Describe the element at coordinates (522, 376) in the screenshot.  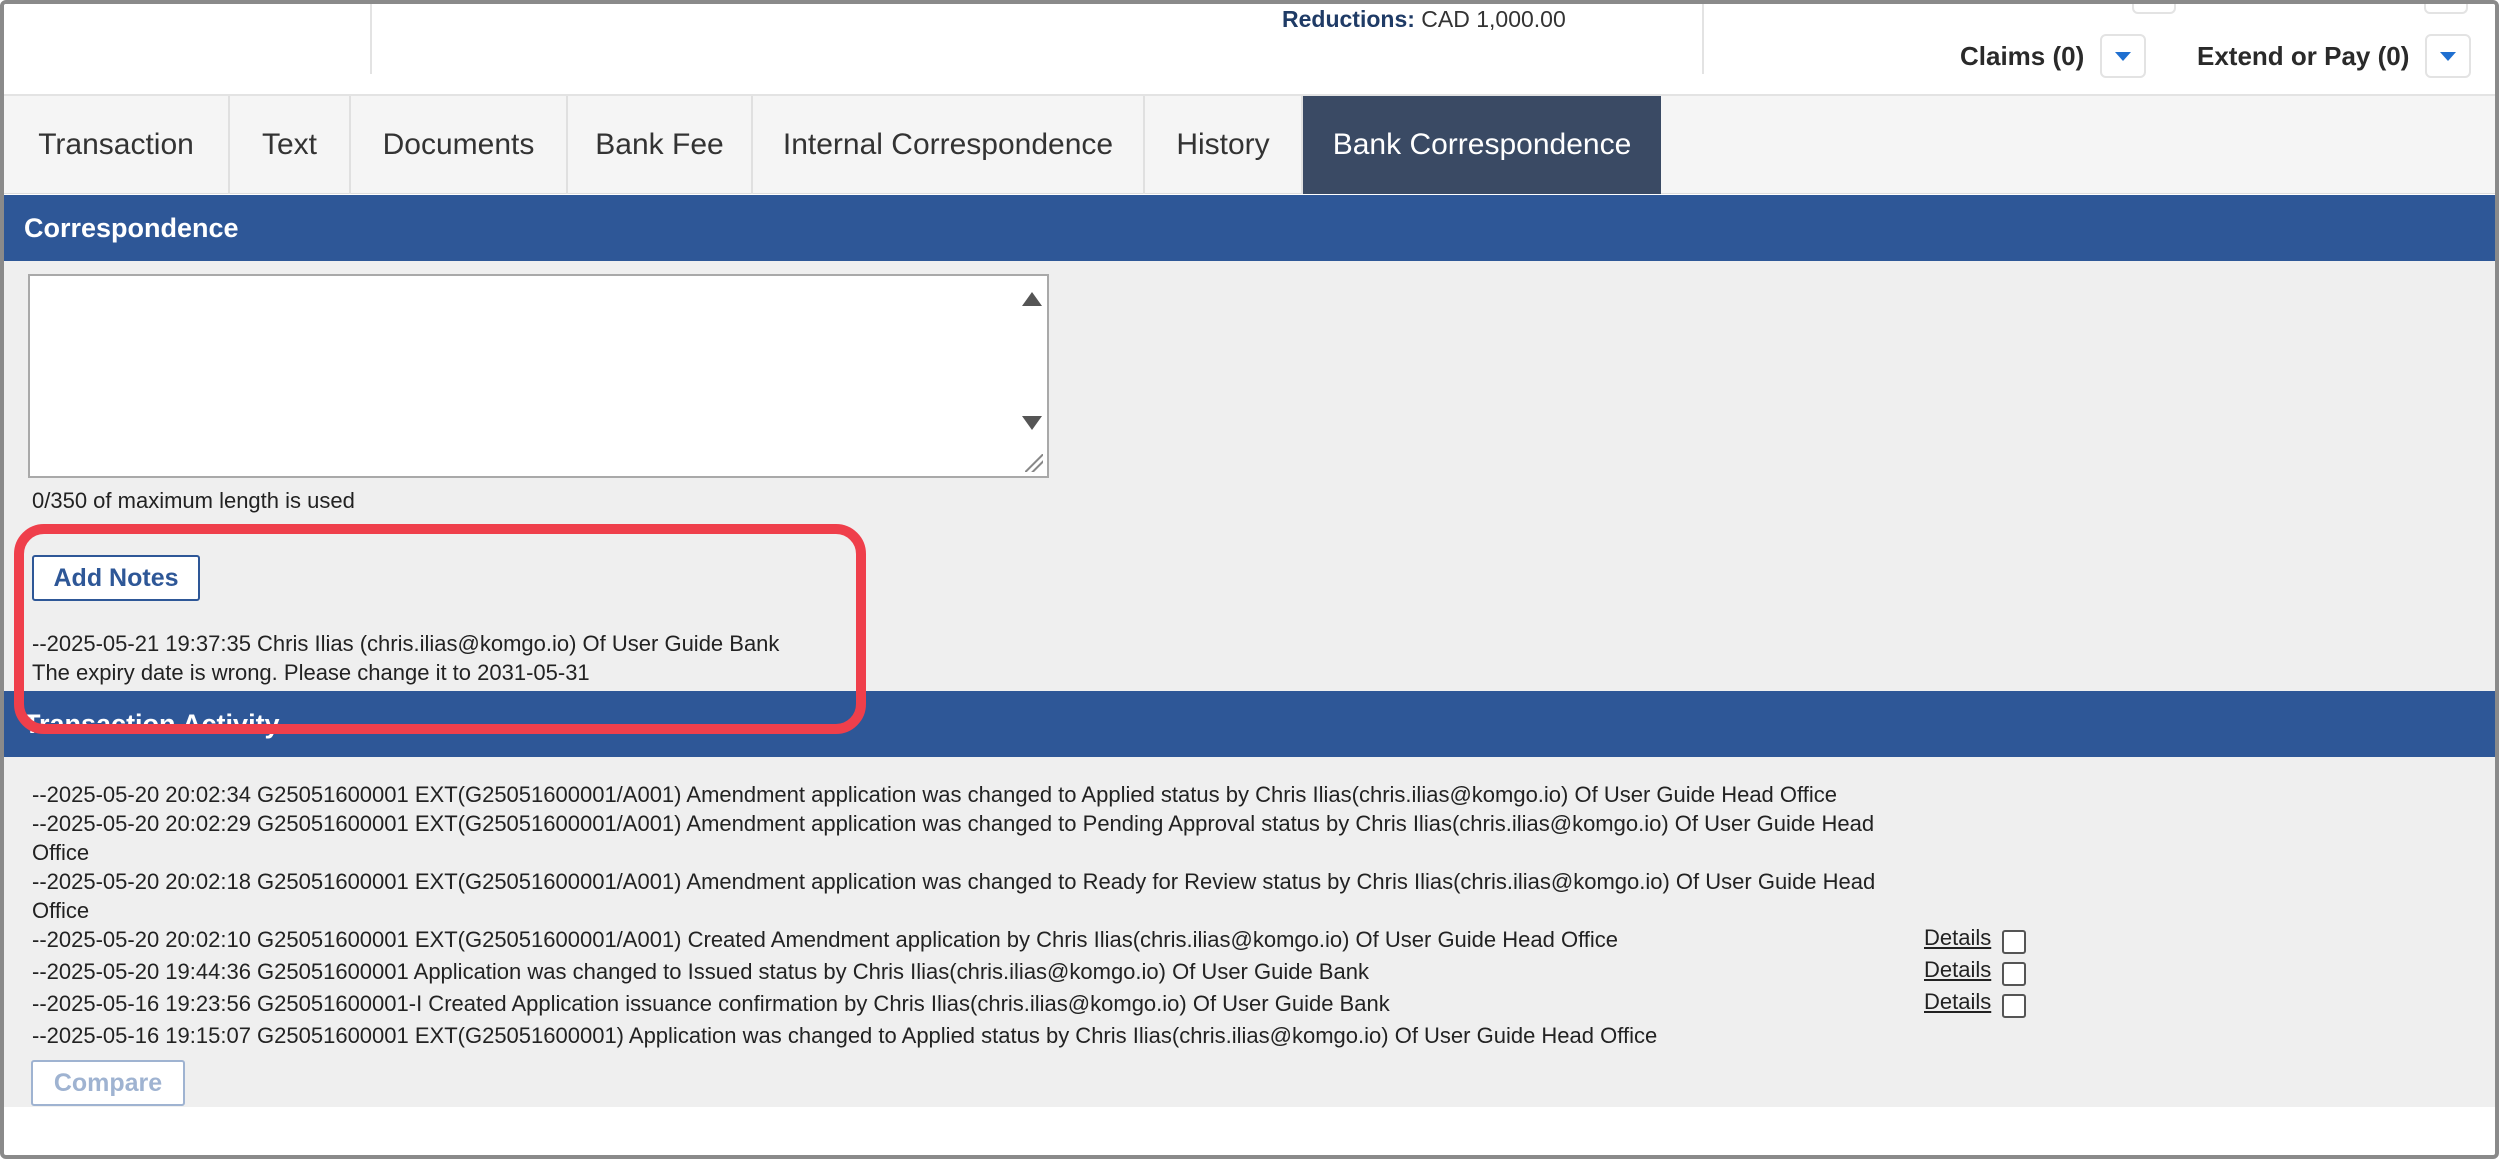
I see `correspondence-input` at that location.